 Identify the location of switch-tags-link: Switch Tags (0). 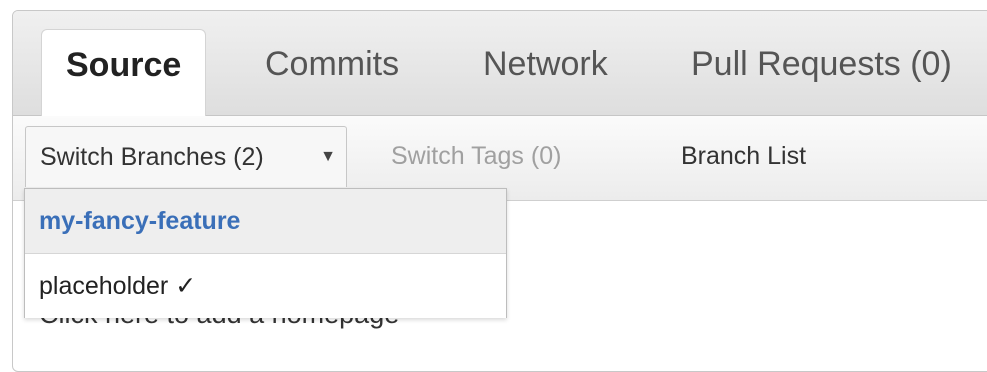
(476, 156).